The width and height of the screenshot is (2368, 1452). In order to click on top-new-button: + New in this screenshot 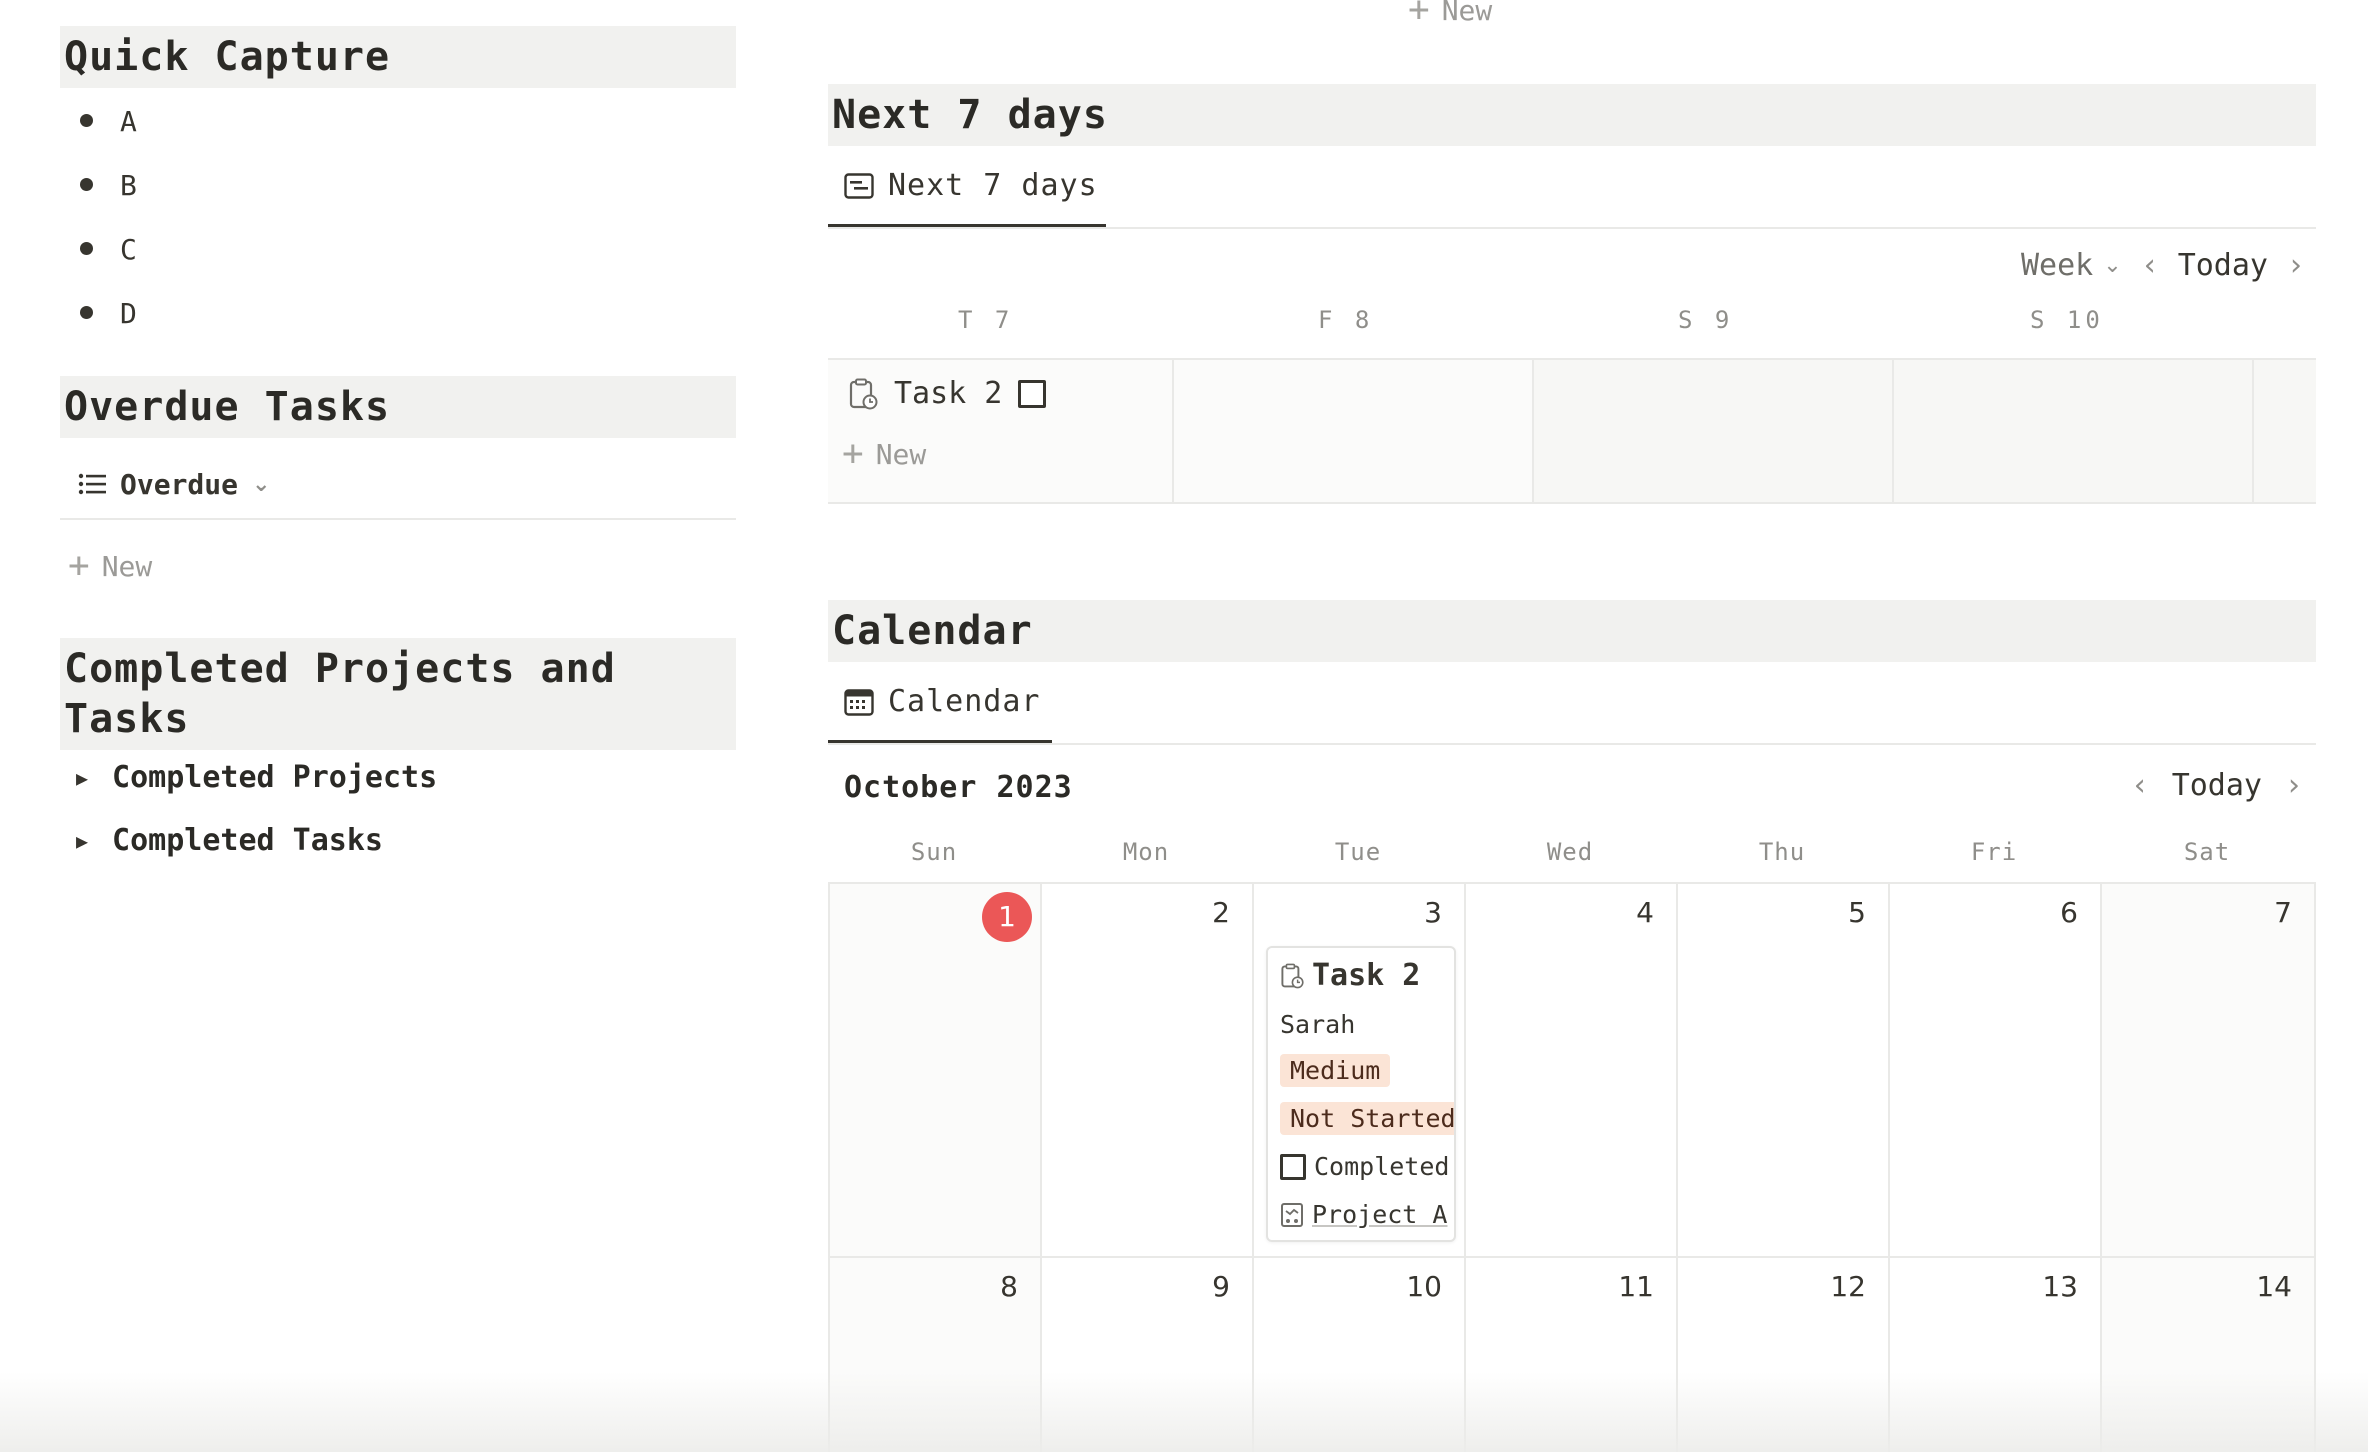, I will do `click(1450, 14)`.